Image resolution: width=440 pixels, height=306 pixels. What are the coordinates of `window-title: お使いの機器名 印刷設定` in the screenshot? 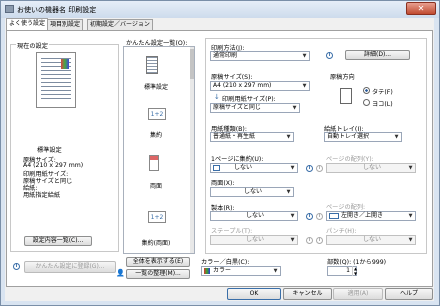 It's located at (57, 10).